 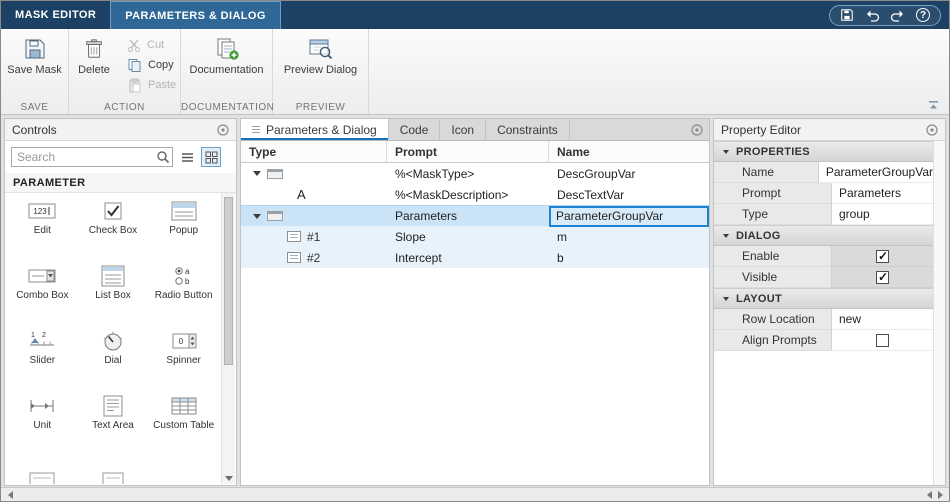 I want to click on control-text-area: Text Area, so click(x=113, y=420).